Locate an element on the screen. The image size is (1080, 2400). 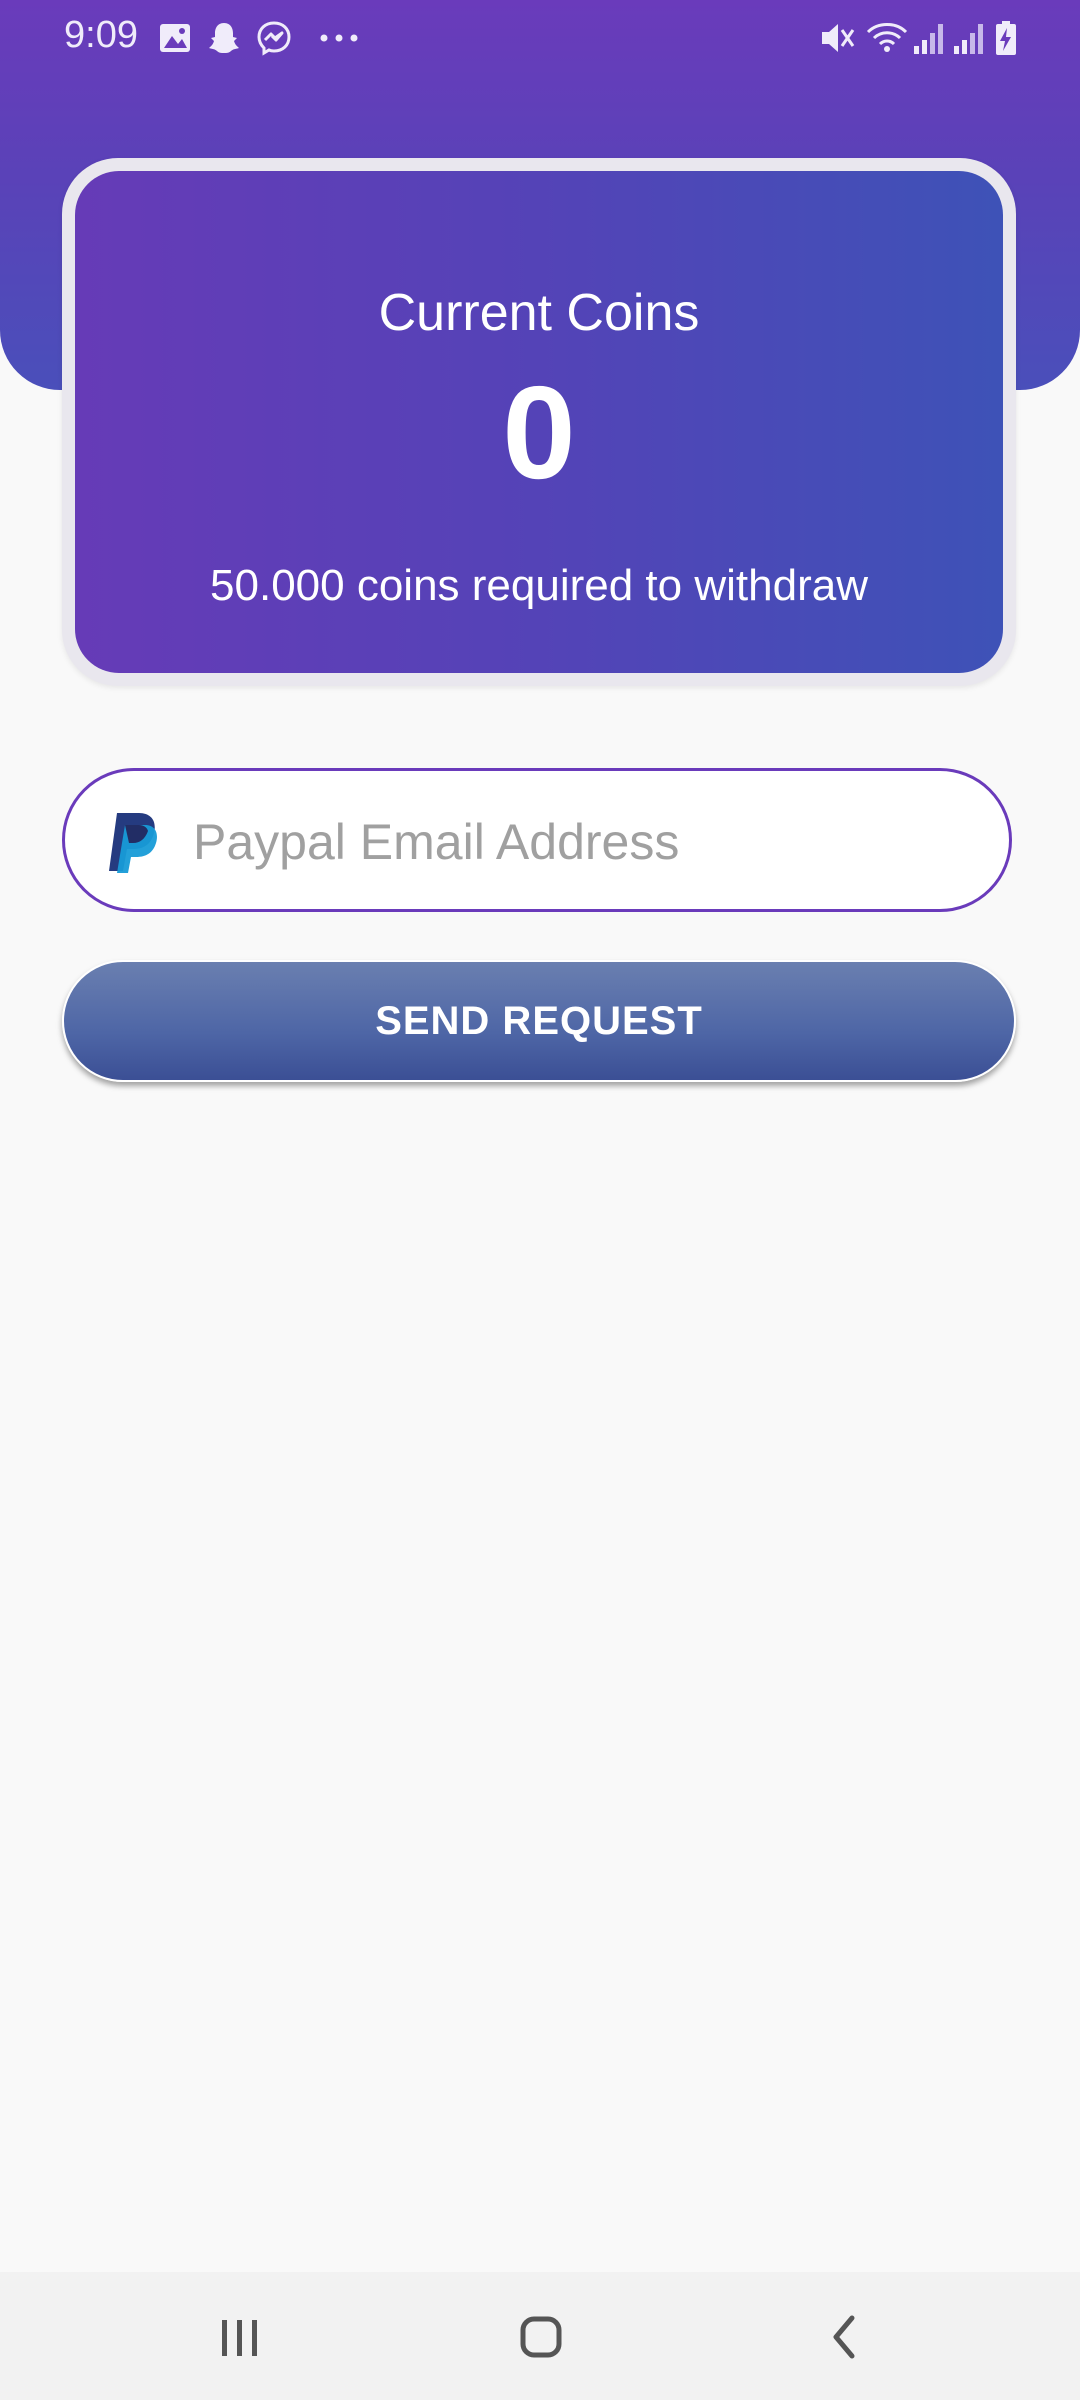
snapchat-icon is located at coordinates (224, 38).